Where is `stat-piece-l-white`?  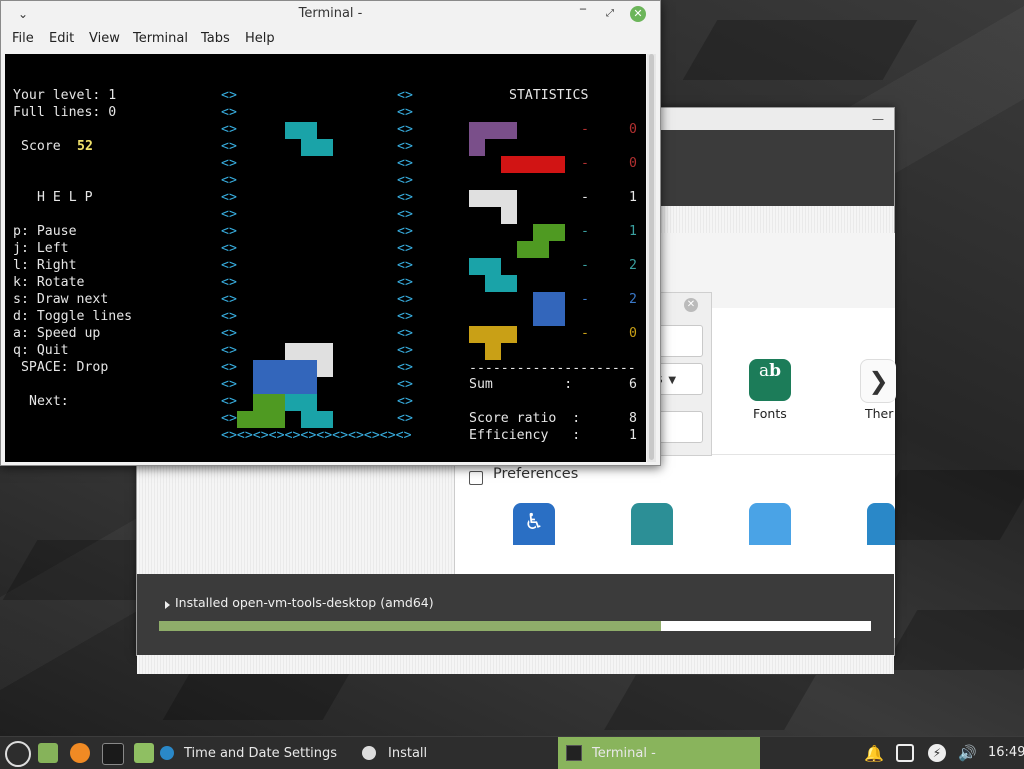 stat-piece-l-white is located at coordinates (493, 198).